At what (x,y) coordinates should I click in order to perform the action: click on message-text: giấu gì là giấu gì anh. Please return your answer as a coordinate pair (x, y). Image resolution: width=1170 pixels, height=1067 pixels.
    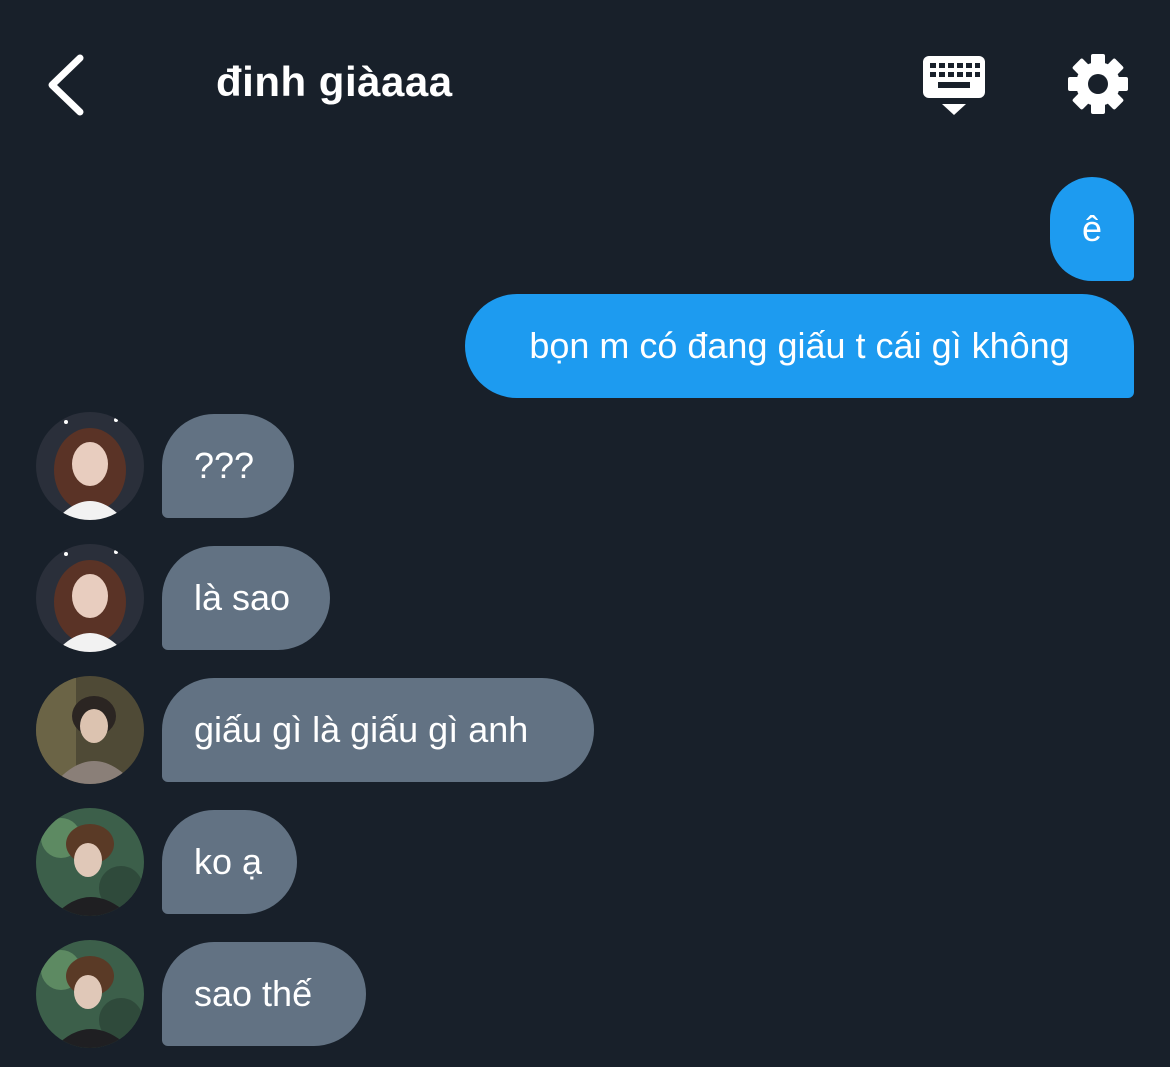
    Looking at the image, I should click on (361, 729).